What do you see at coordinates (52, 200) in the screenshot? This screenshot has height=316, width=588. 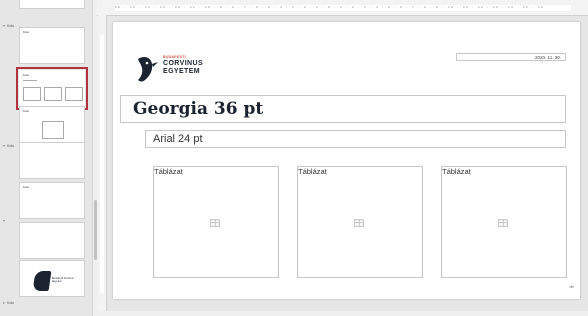 I see `slide-thumbnail-5: Koto` at bounding box center [52, 200].